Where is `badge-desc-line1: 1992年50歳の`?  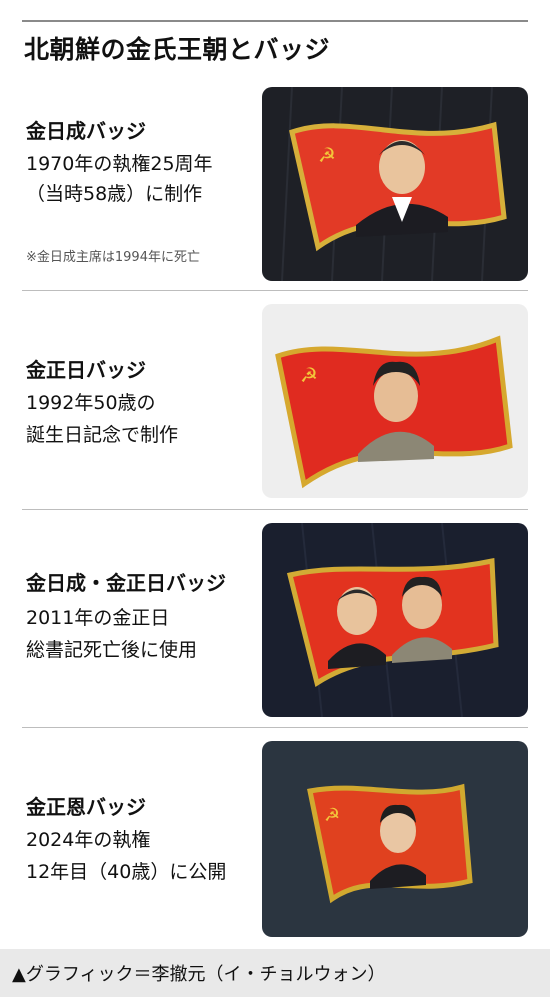 badge-desc-line1: 1992年50歳の is located at coordinates (91, 403).